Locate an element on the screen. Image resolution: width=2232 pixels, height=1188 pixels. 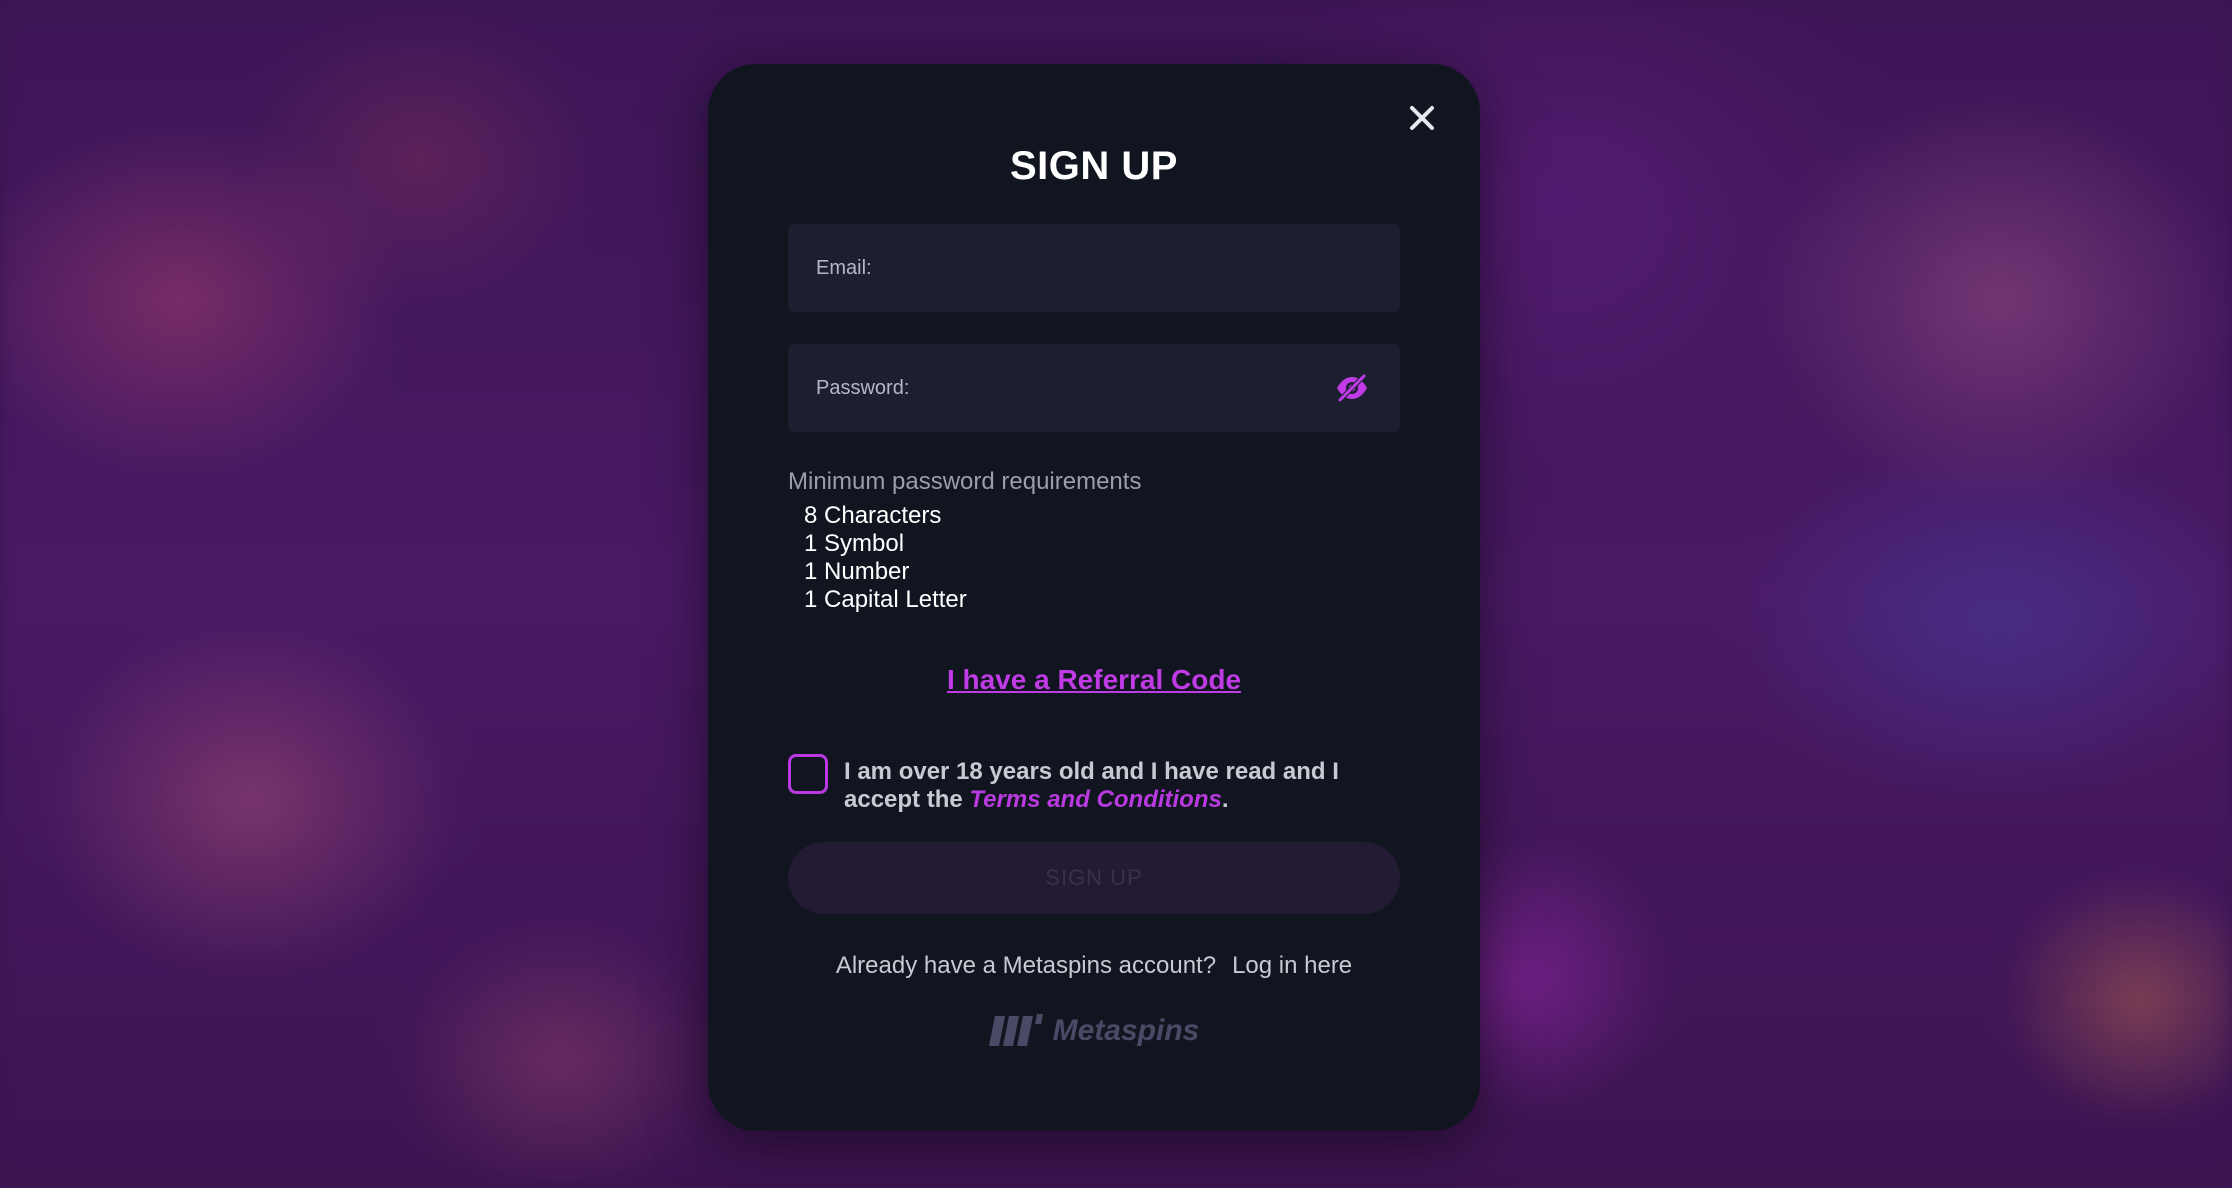
brand-logo-text: Metaspins is located at coordinates (1126, 1030).